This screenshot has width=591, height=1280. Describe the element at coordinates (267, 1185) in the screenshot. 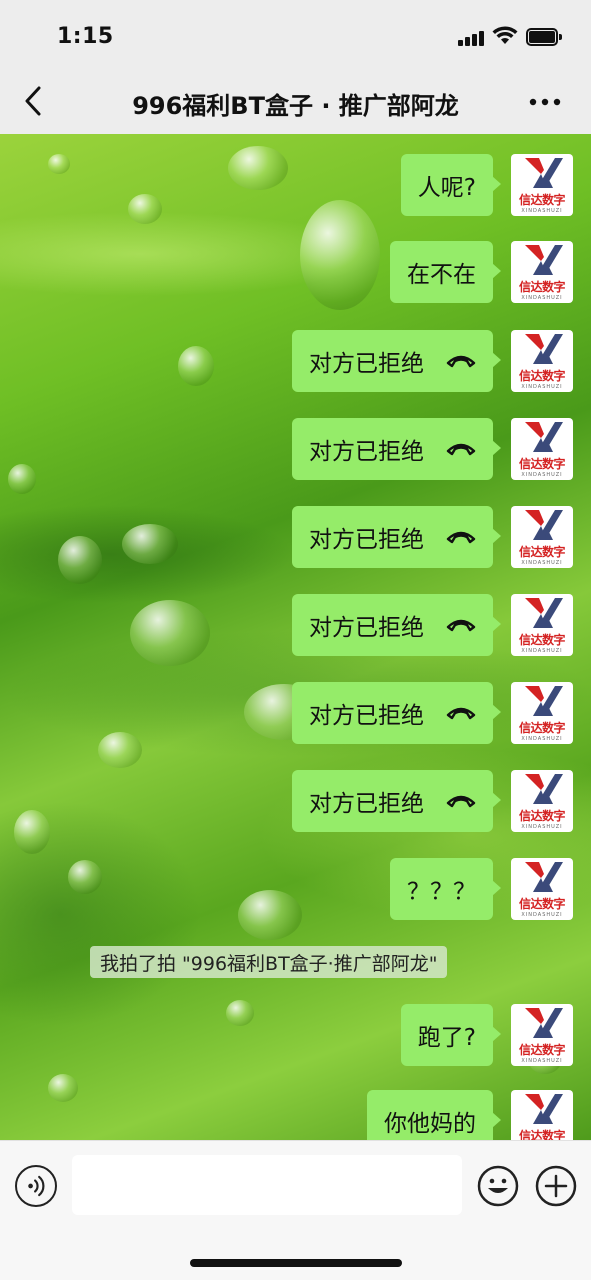

I see `message-input` at that location.